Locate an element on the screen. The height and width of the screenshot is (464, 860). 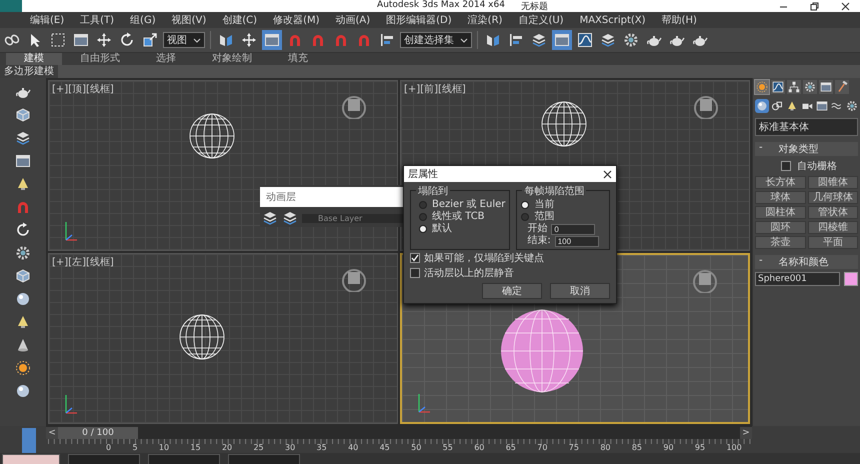
field-label: 结束: is located at coordinates (539, 241).